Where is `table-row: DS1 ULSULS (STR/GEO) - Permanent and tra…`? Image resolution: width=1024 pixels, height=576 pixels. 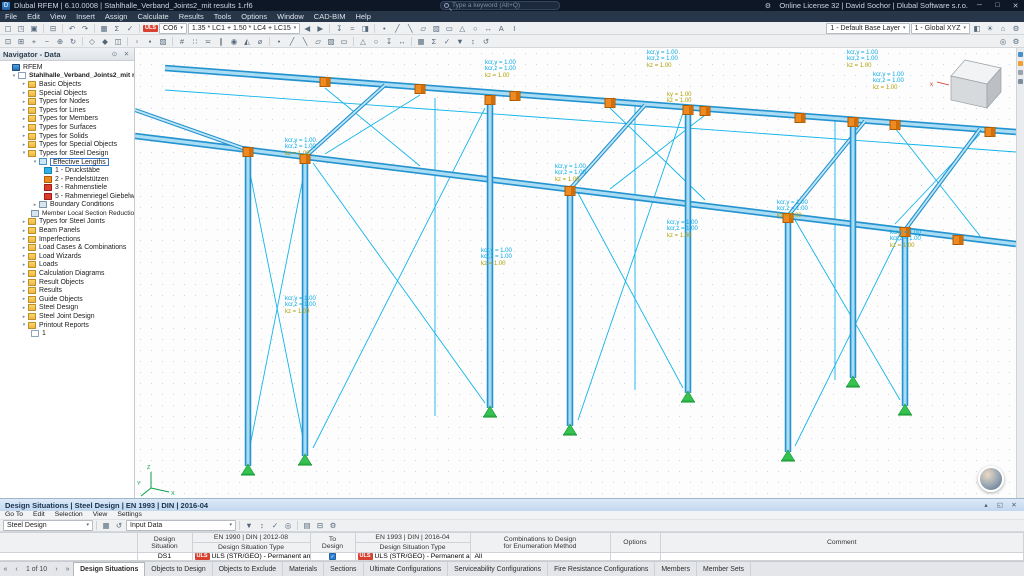 table-row: DS1 ULSULS (STR/GEO) - Permanent and tra… is located at coordinates (512, 556).